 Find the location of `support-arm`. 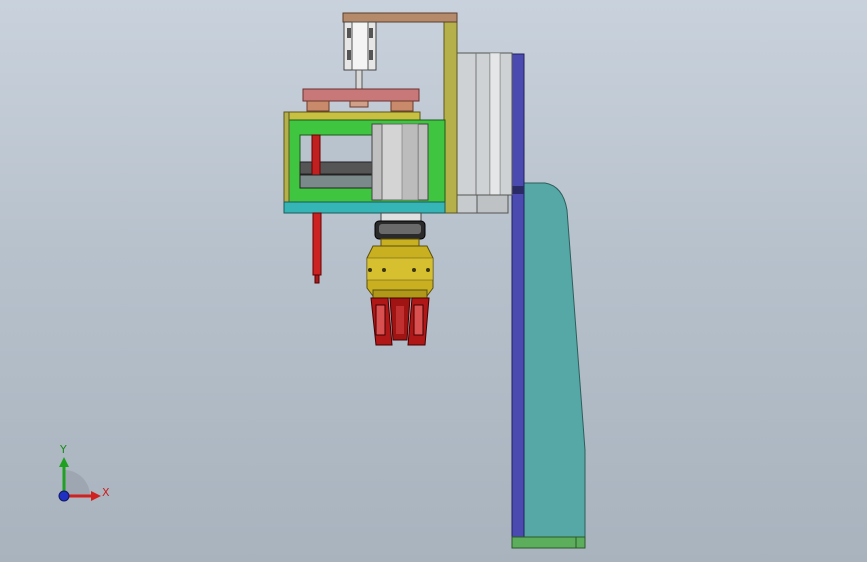

support-arm is located at coordinates (554, 361).